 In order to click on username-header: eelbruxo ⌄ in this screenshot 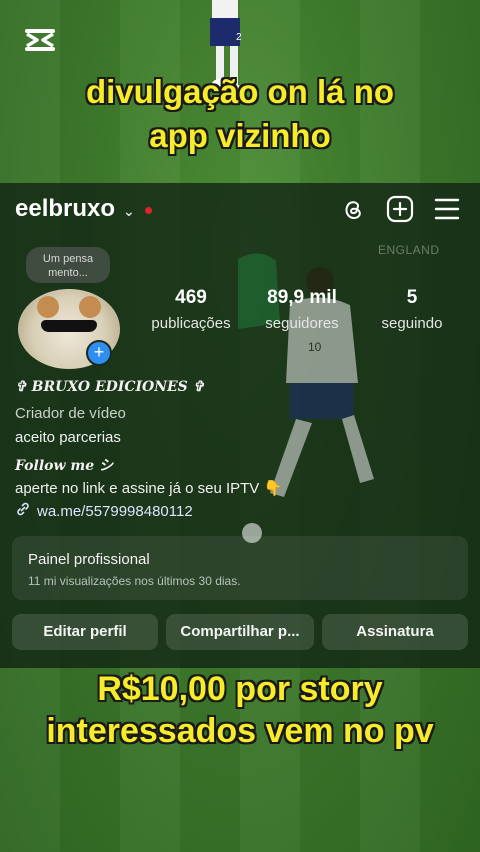, I will do `click(83, 209)`.